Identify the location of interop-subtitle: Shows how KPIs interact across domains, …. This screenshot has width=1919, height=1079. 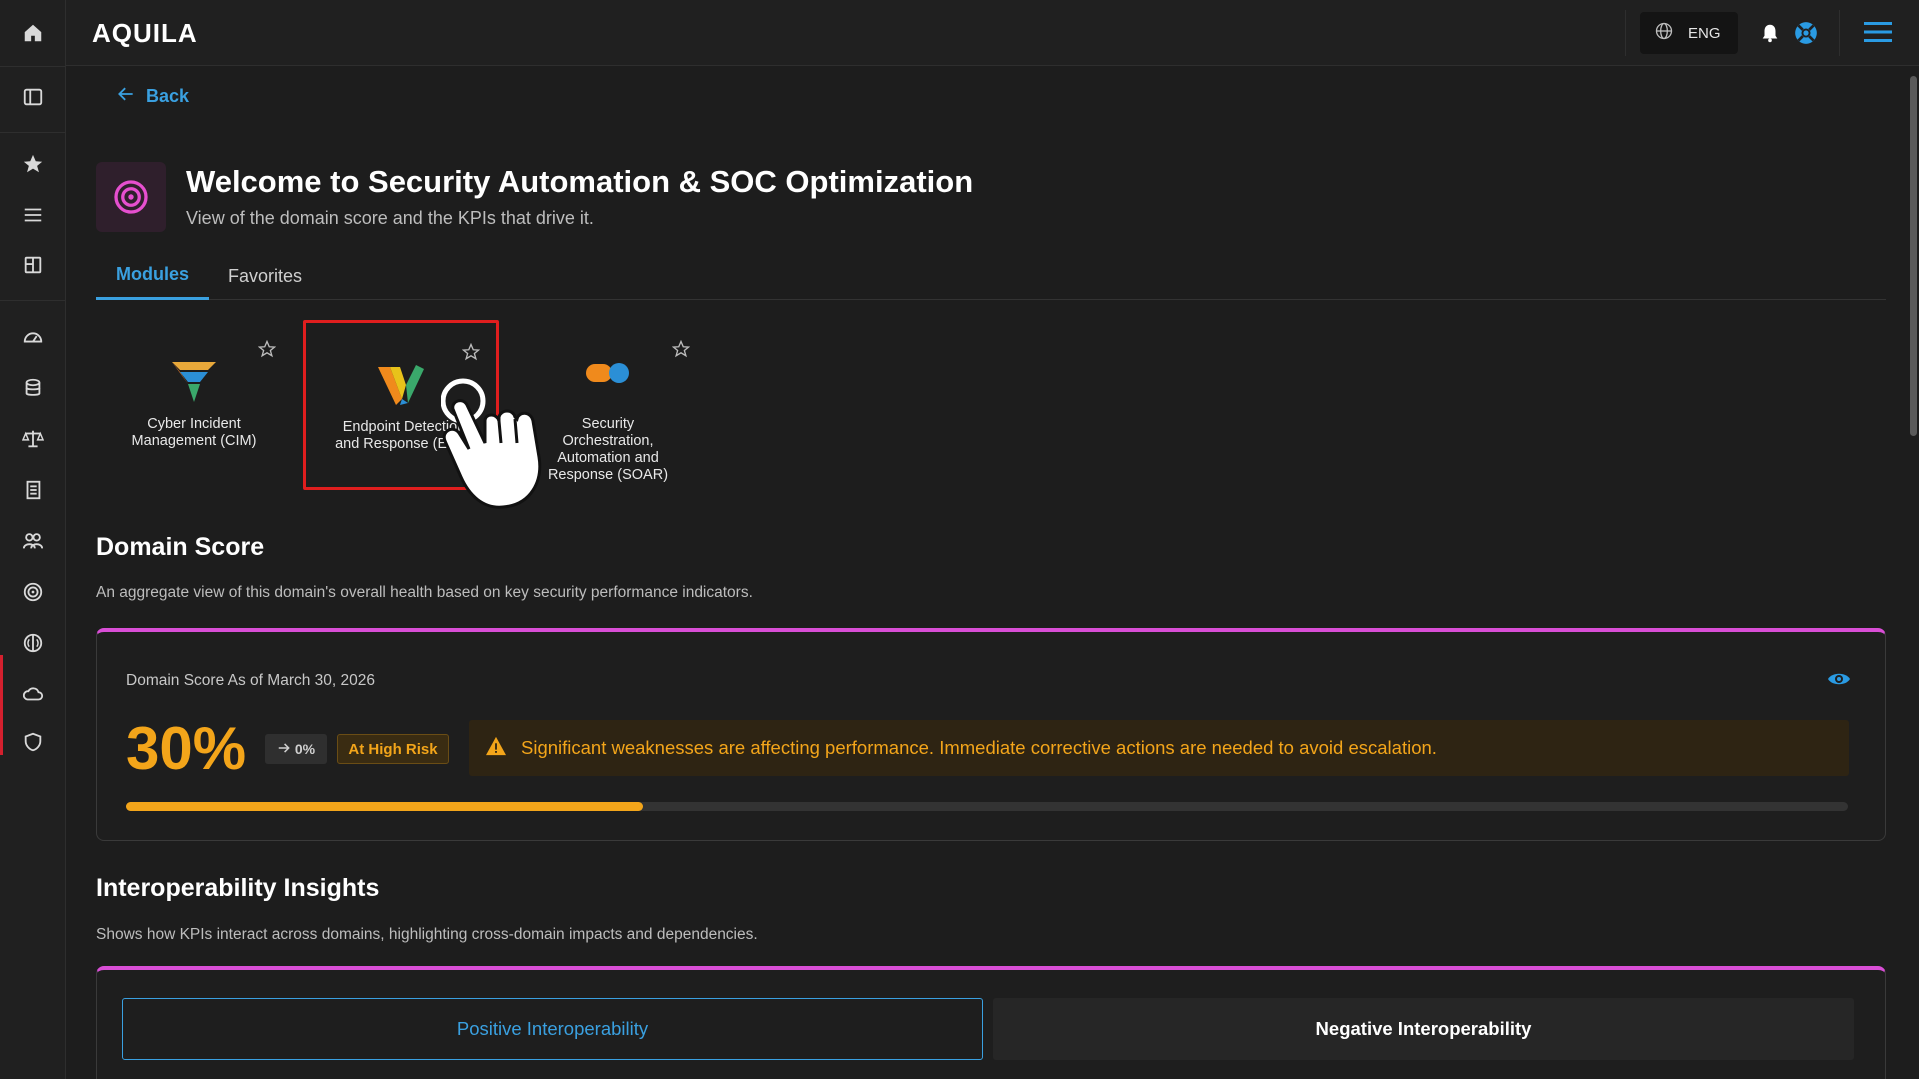
(427, 934).